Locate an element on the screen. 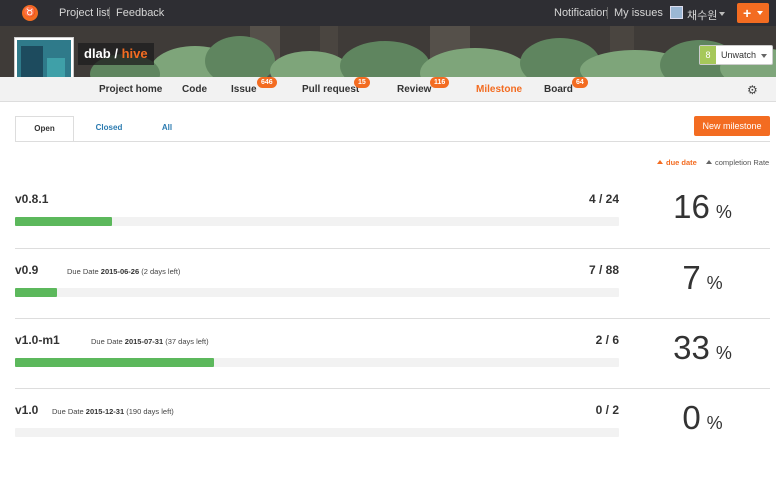  nav-label: Milestone is located at coordinates (499, 89).